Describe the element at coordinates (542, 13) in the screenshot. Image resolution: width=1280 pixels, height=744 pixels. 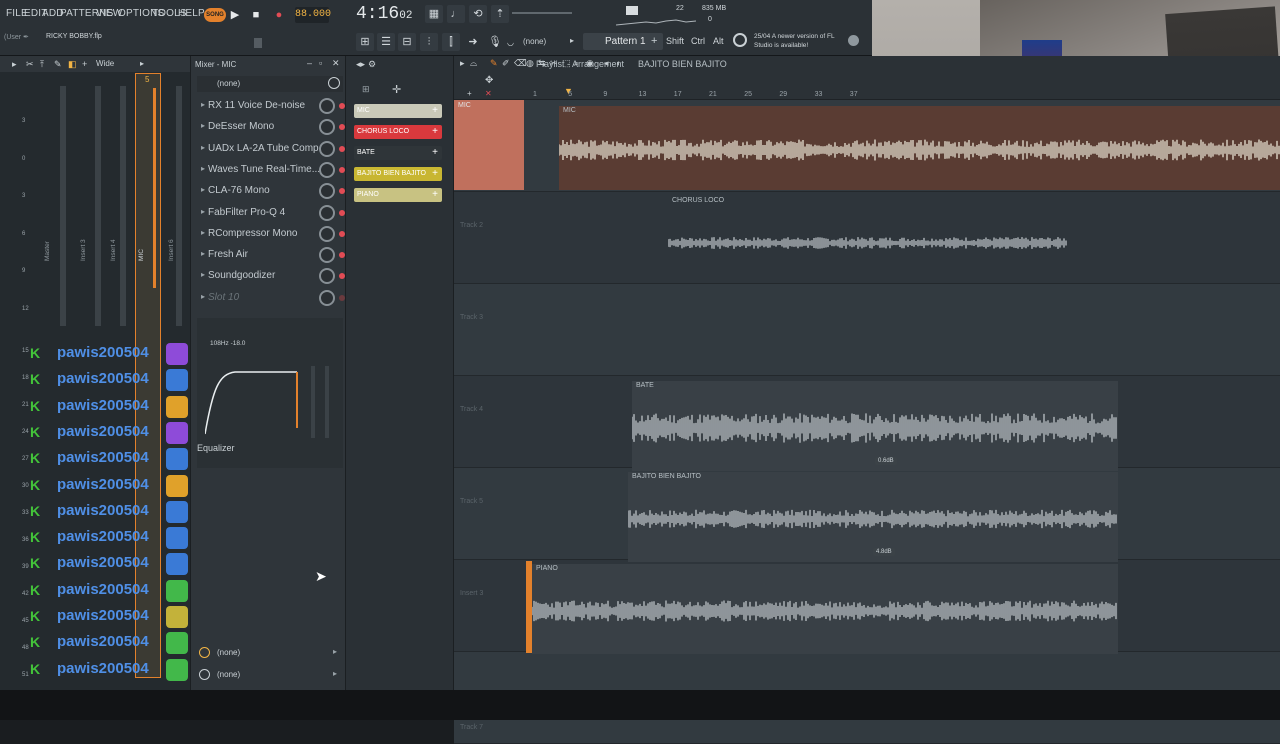
I see `master-volume-slider` at that location.